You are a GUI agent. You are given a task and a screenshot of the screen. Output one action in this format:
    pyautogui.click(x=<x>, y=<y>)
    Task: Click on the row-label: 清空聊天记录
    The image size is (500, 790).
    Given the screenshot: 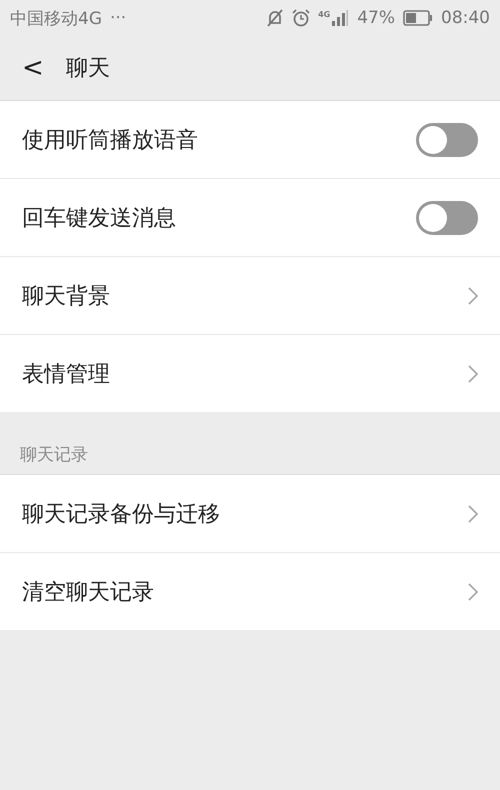 What is the action you would take?
    pyautogui.click(x=88, y=592)
    